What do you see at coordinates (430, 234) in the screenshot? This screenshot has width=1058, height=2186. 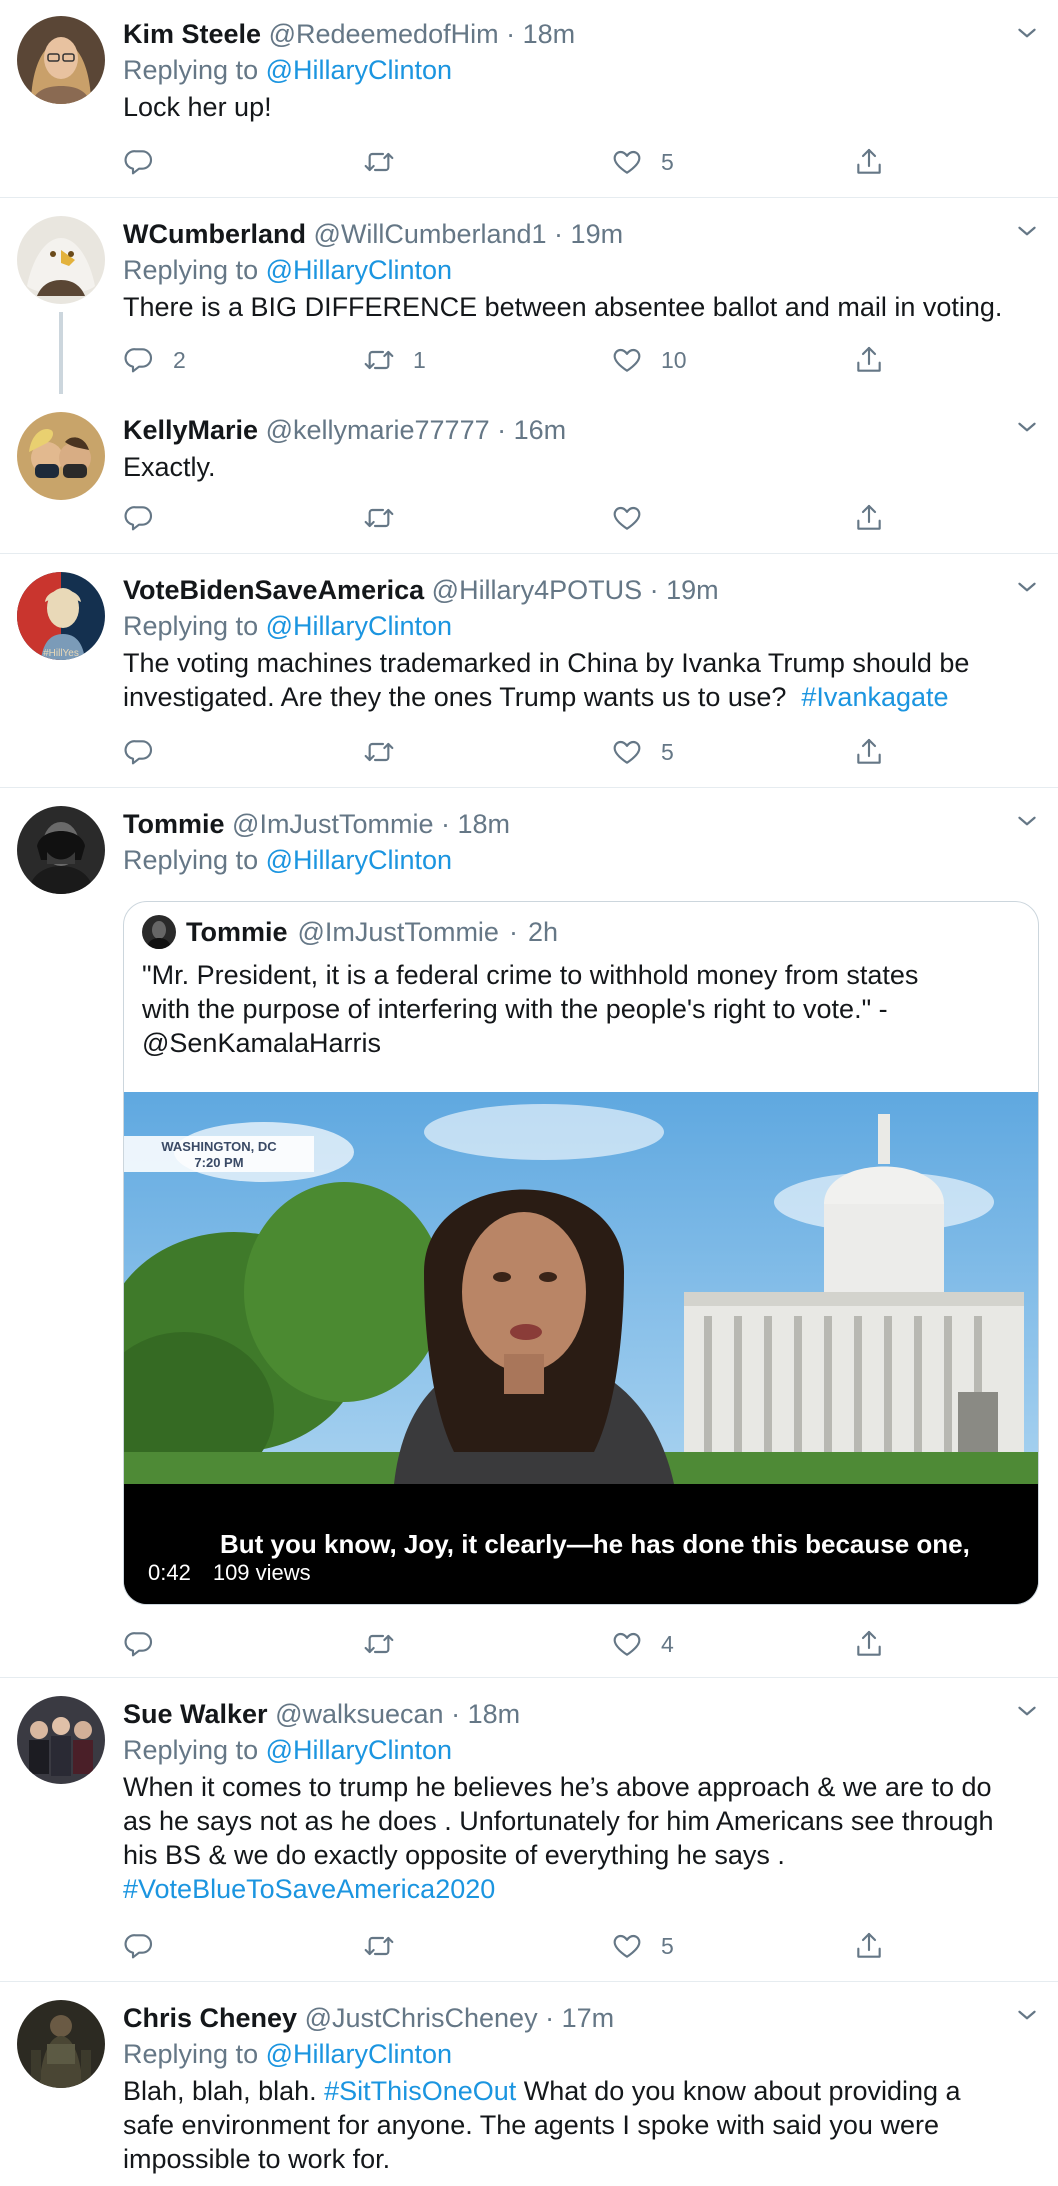 I see `user-handle: @WillCumberland1` at bounding box center [430, 234].